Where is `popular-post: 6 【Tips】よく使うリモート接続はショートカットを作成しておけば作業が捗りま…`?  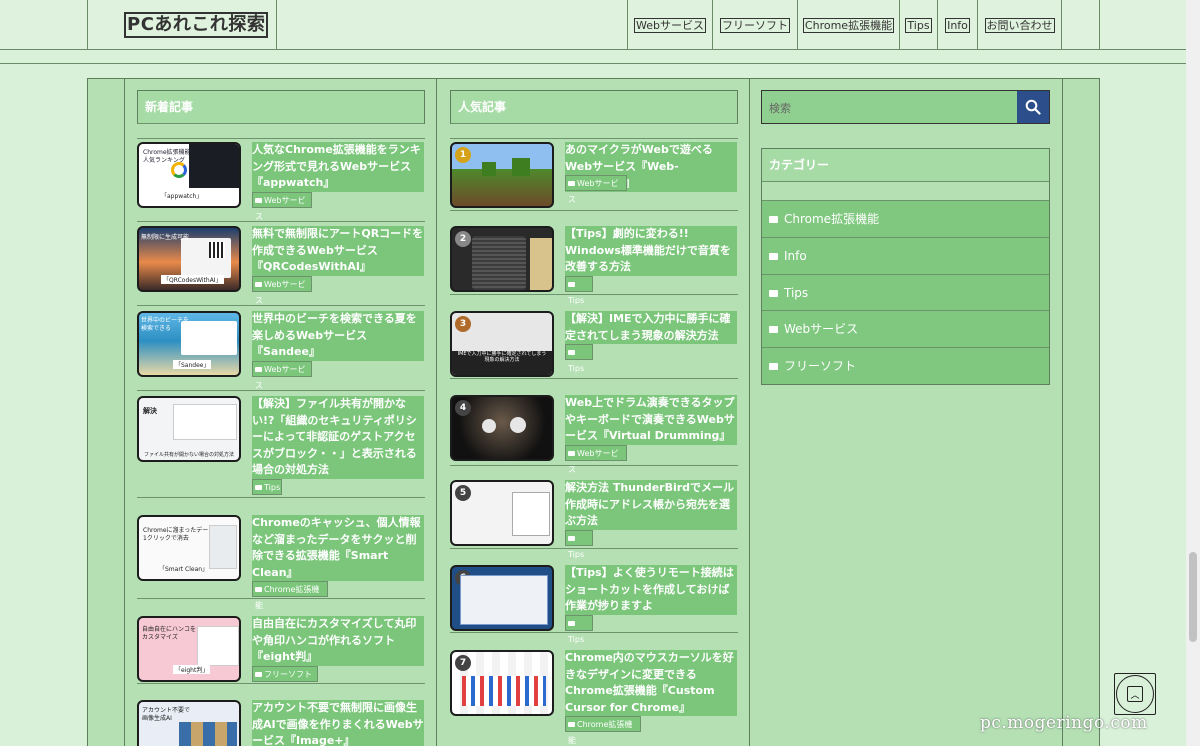 popular-post: 6 【Tips】よく使うリモート接続はショートカットを作成しておけば作業が捗りま… is located at coordinates (595, 604).